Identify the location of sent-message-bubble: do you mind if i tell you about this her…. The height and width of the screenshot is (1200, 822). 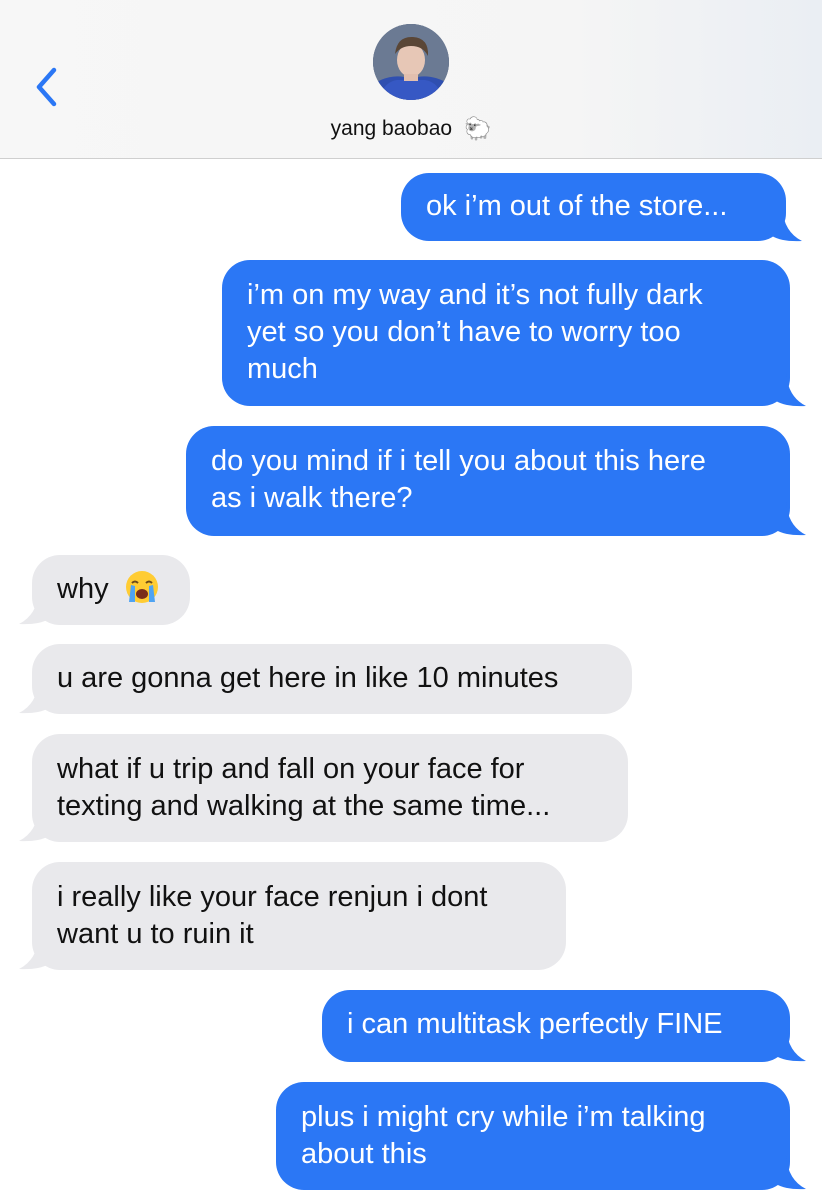
(488, 481).